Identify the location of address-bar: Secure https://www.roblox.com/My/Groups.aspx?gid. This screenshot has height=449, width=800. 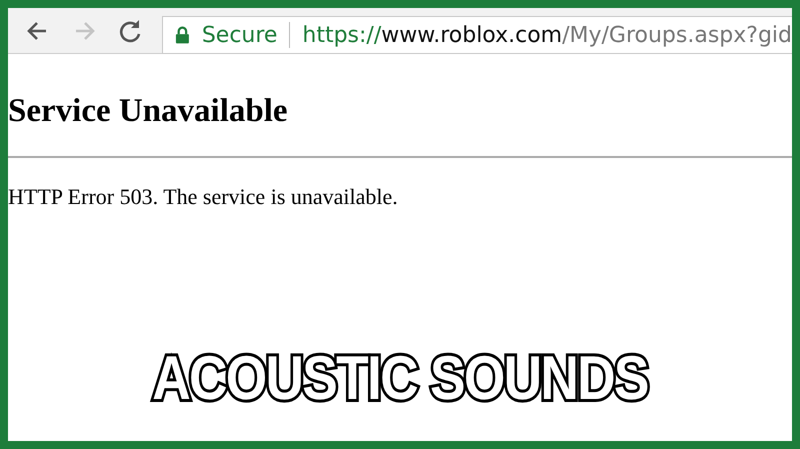
(477, 35).